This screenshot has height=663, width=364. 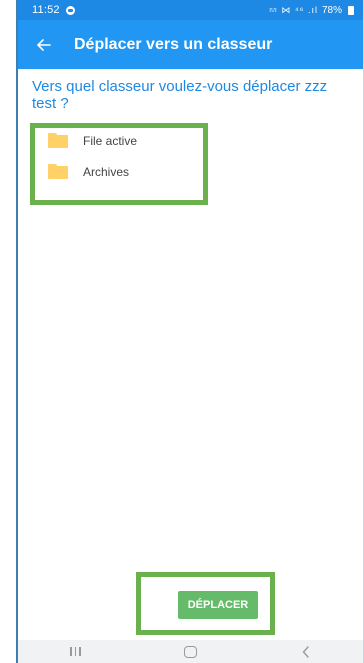 What do you see at coordinates (351, 10) in the screenshot?
I see `battery-icon` at bounding box center [351, 10].